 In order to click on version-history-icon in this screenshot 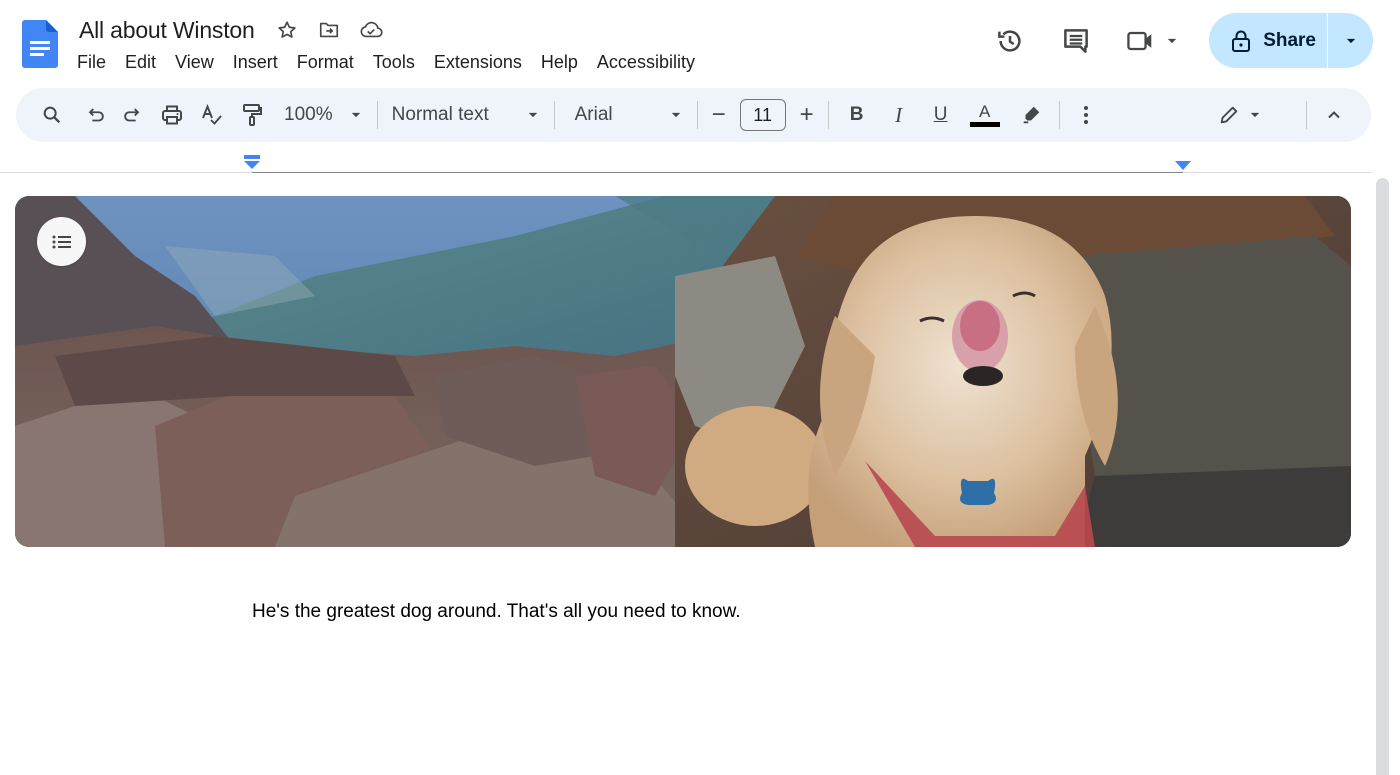, I will do `click(1009, 40)`.